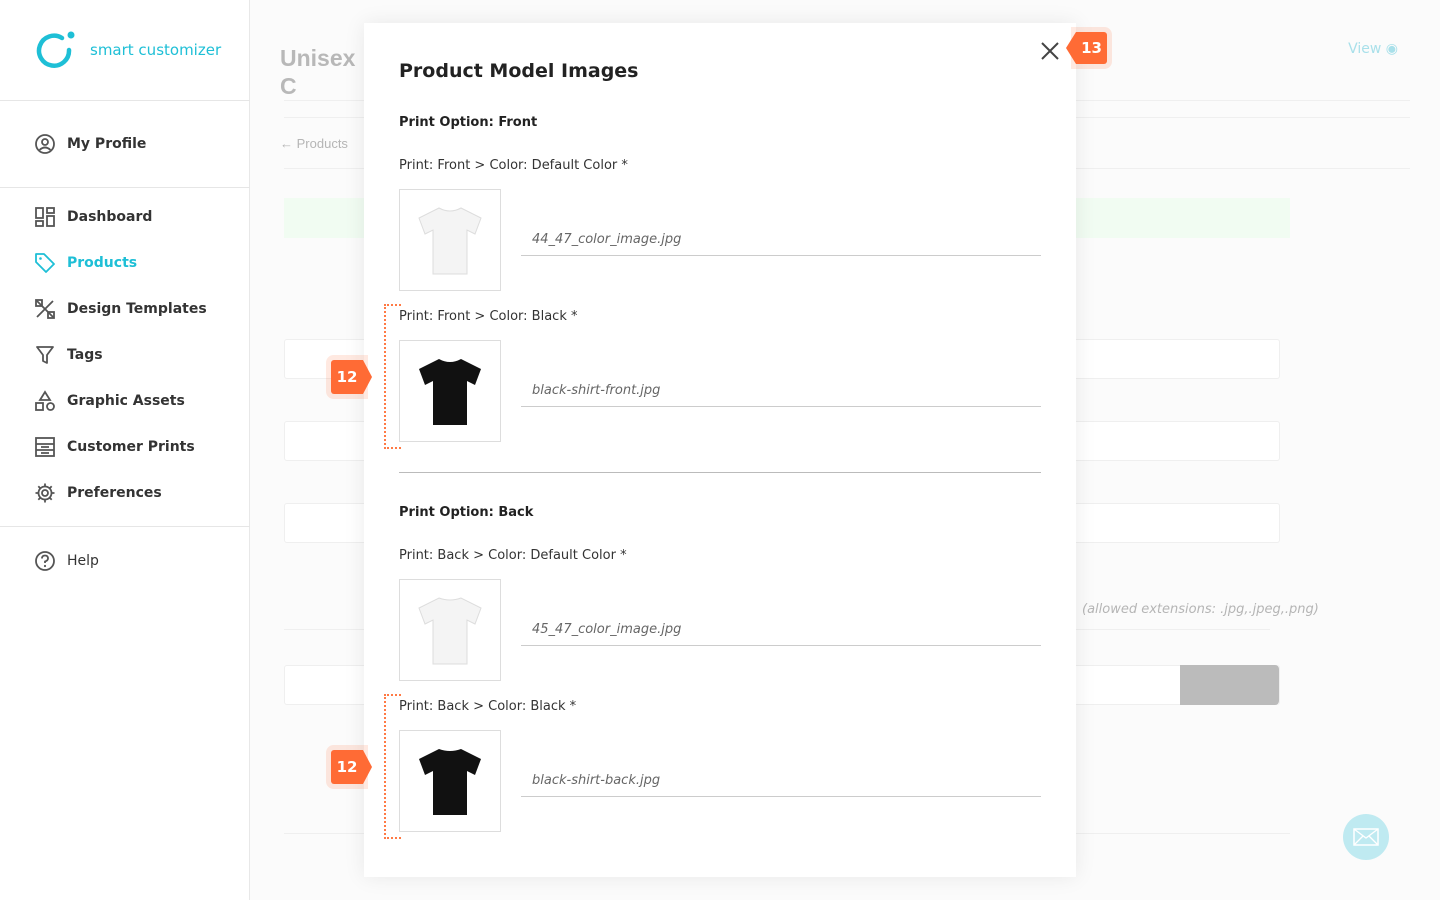 The height and width of the screenshot is (900, 1440). Describe the element at coordinates (45, 144) in the screenshot. I see `user-circle-icon` at that location.